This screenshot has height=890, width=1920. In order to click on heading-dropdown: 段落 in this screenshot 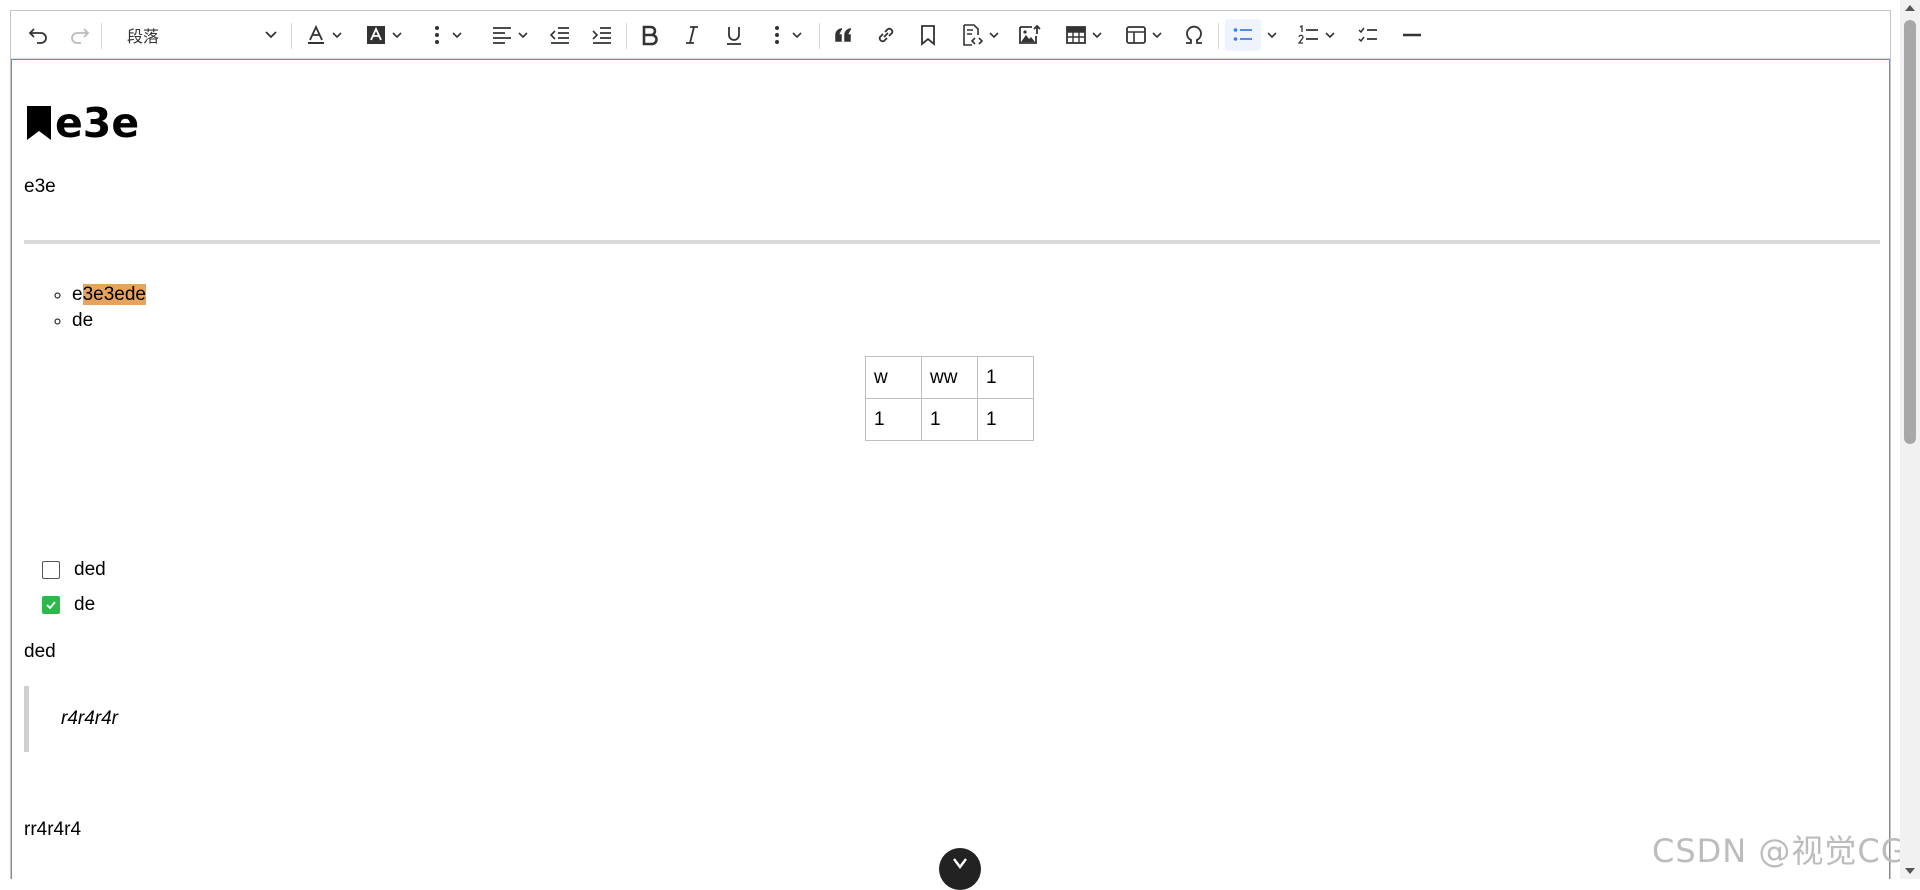, I will do `click(202, 35)`.